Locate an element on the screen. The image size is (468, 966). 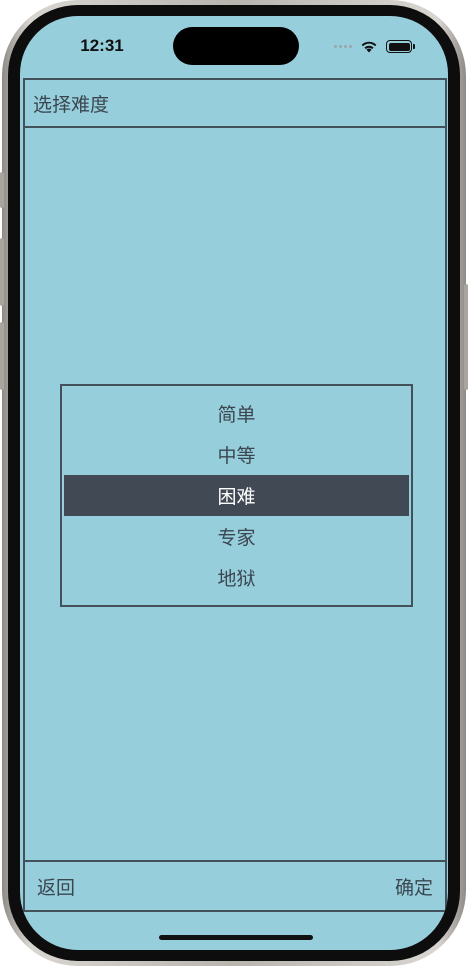
back-button: 返回 is located at coordinates (56, 886).